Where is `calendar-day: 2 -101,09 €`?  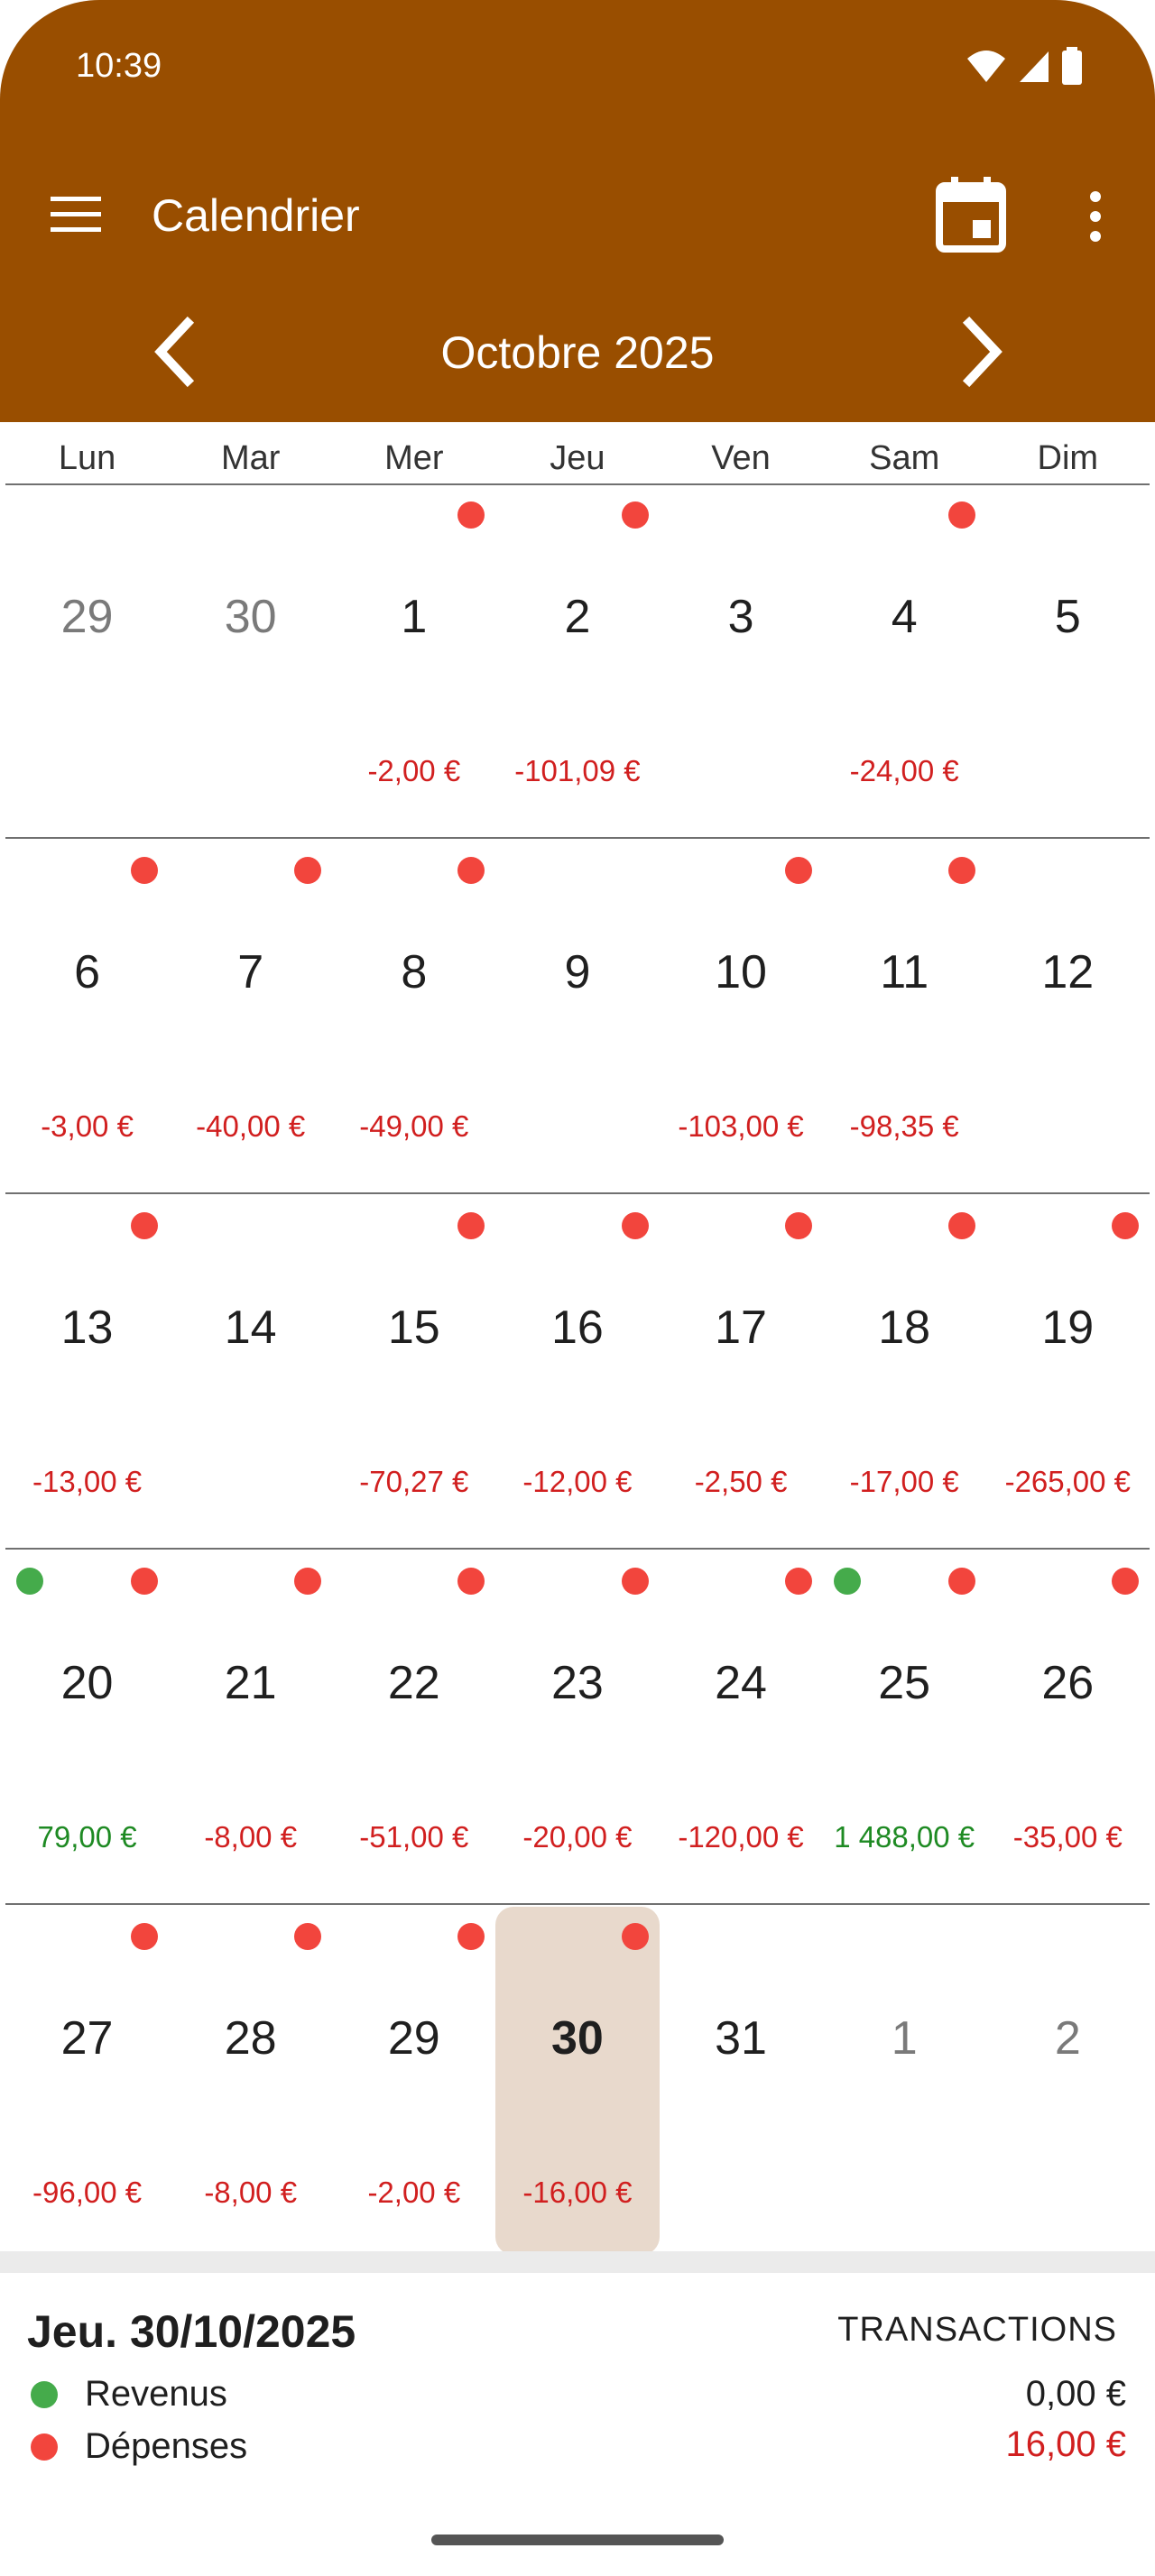 calendar-day: 2 -101,09 € is located at coordinates (577, 660).